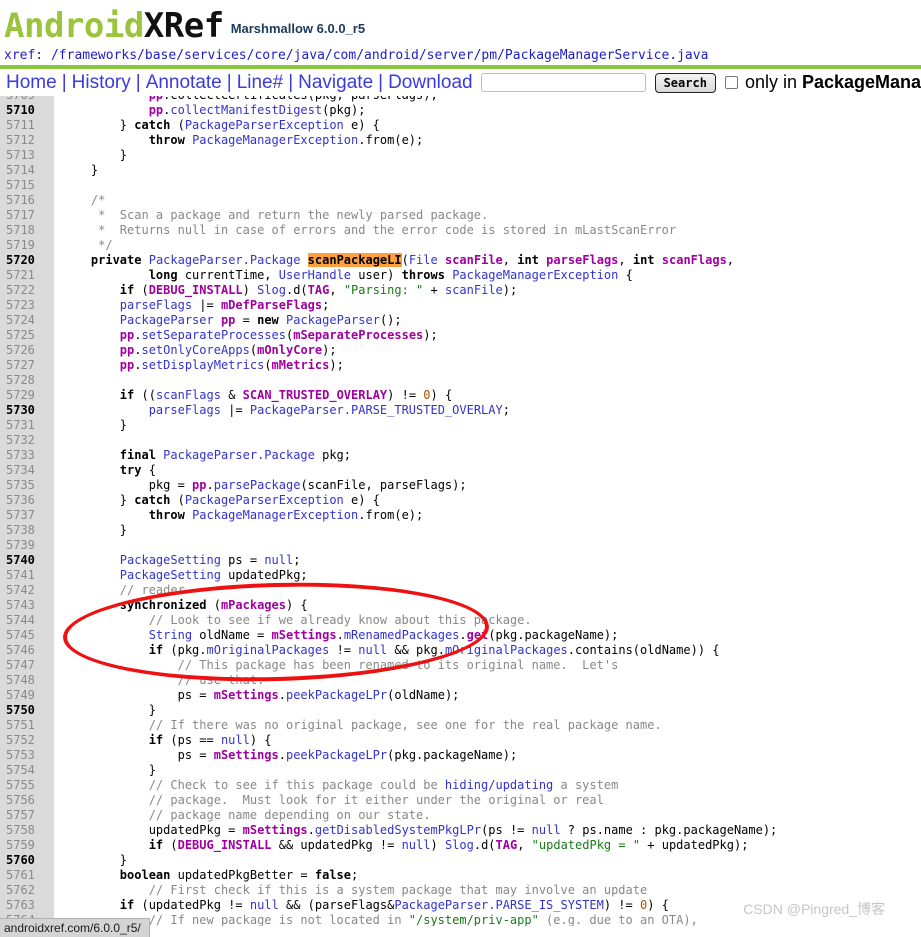 The width and height of the screenshot is (921, 937). Describe the element at coordinates (27, 500) in the screenshot. I see `line-number: 5736` at that location.